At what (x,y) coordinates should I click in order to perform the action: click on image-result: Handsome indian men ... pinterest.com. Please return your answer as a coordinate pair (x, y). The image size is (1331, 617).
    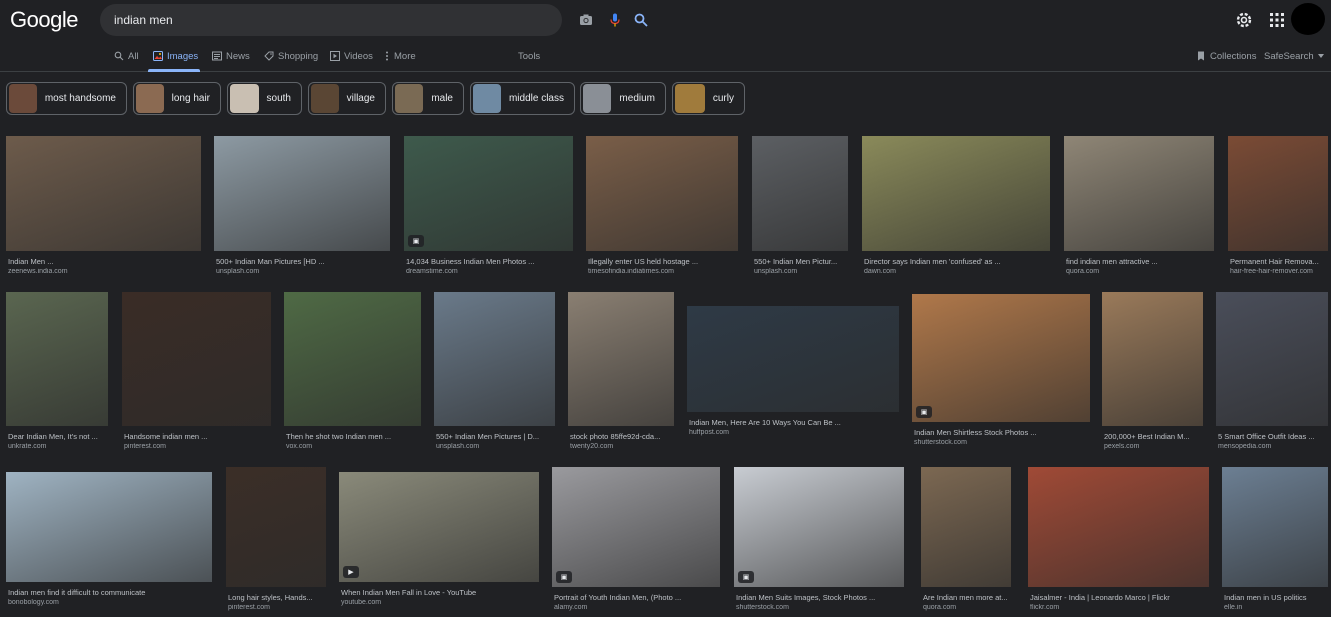
    Looking at the image, I should click on (196, 374).